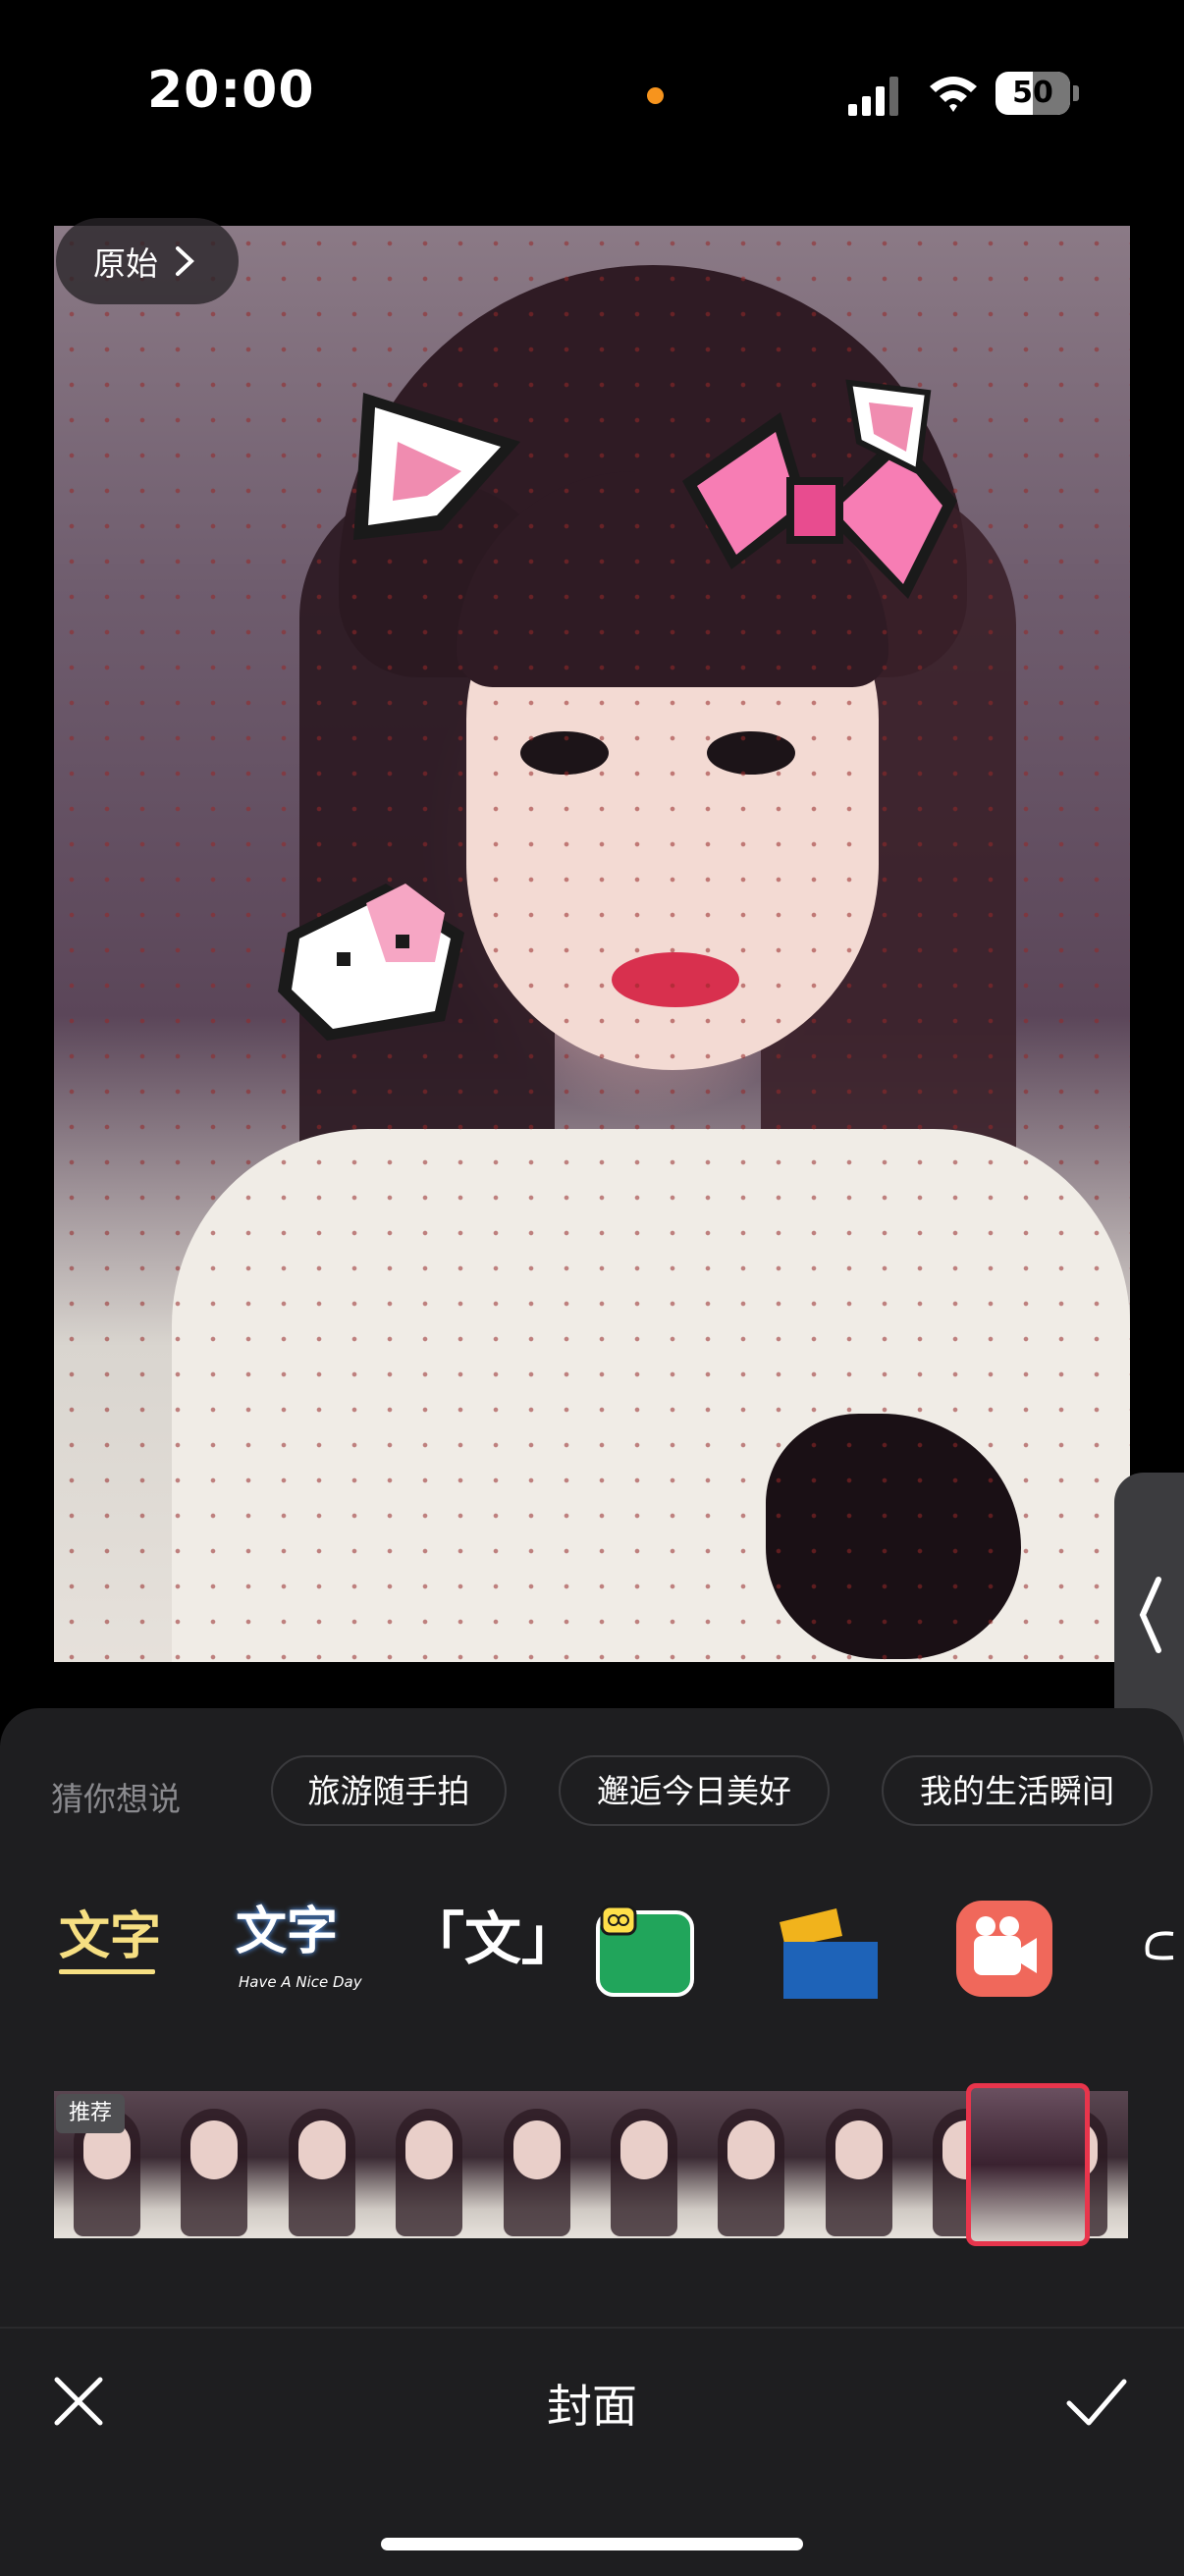  Describe the element at coordinates (1032, 93) in the screenshot. I see `battery-level: 50` at that location.